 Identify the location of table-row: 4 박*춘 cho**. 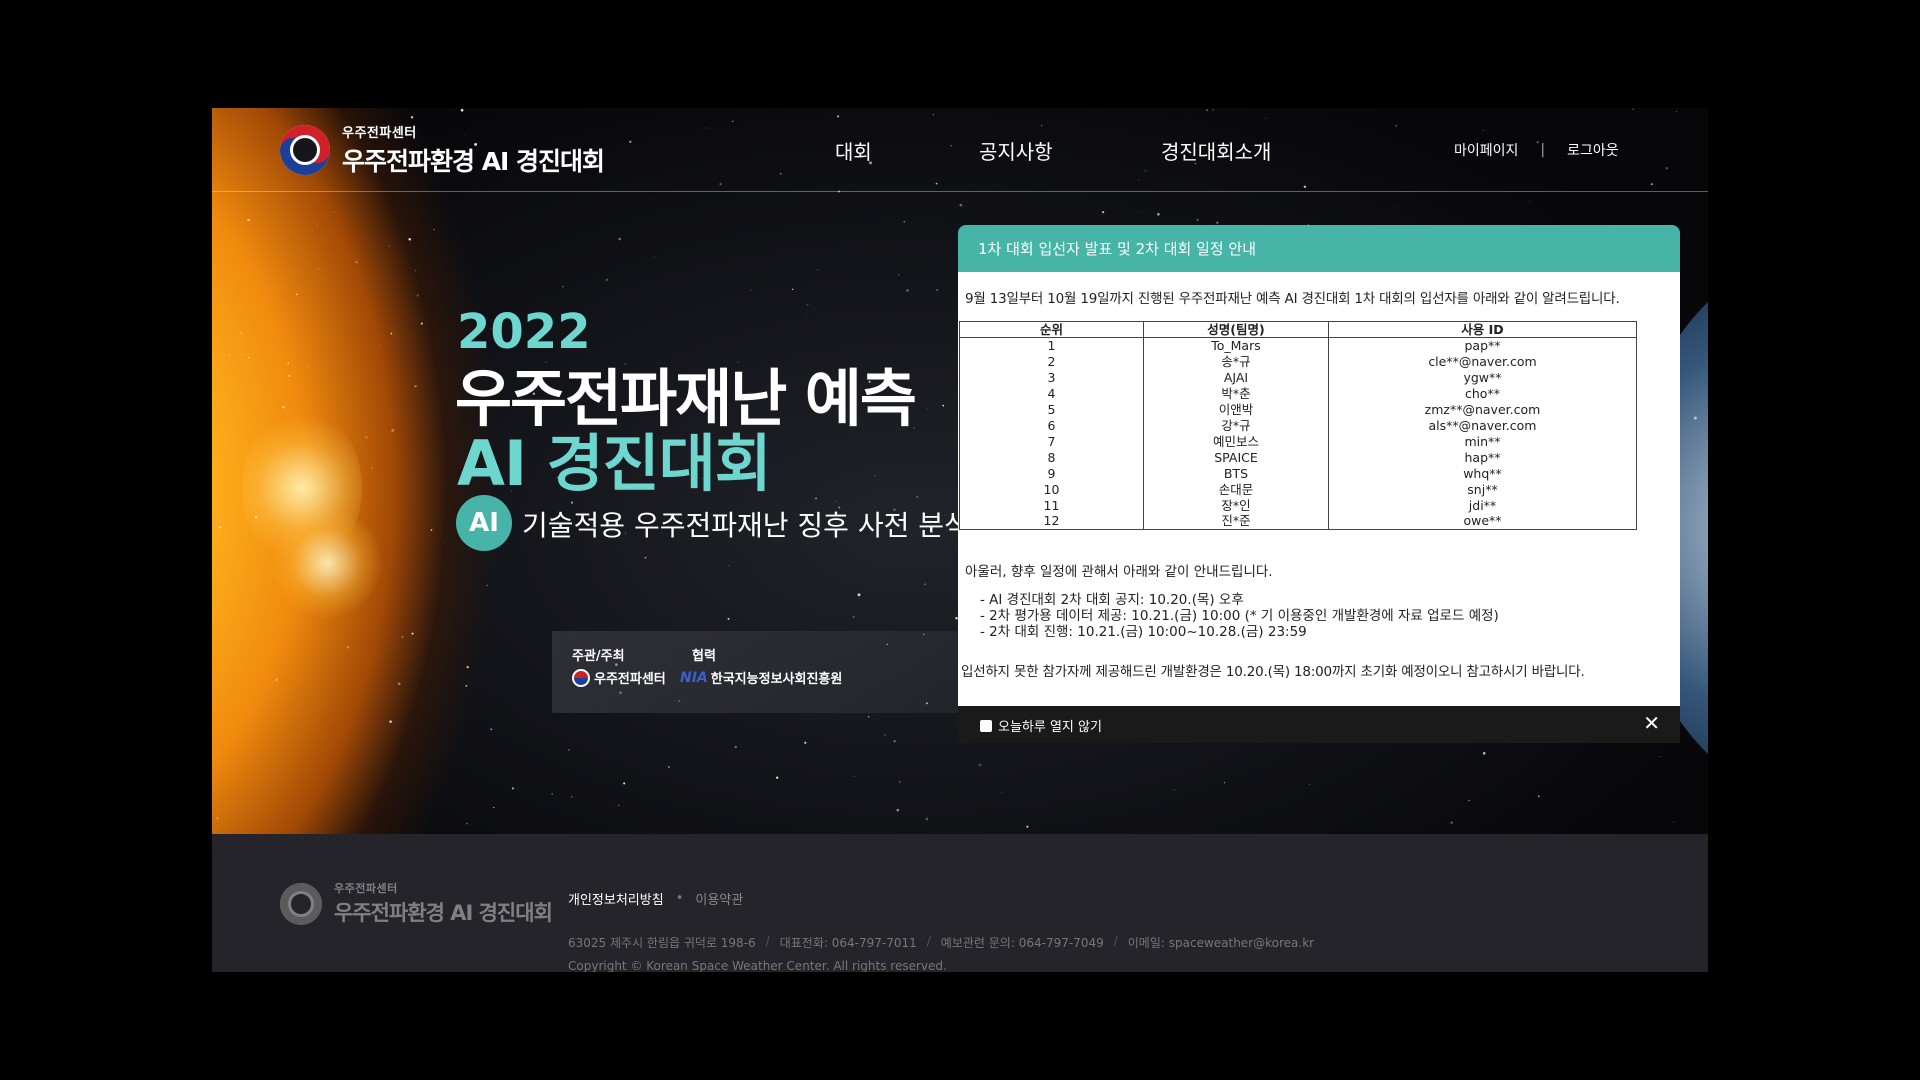
(1298, 393).